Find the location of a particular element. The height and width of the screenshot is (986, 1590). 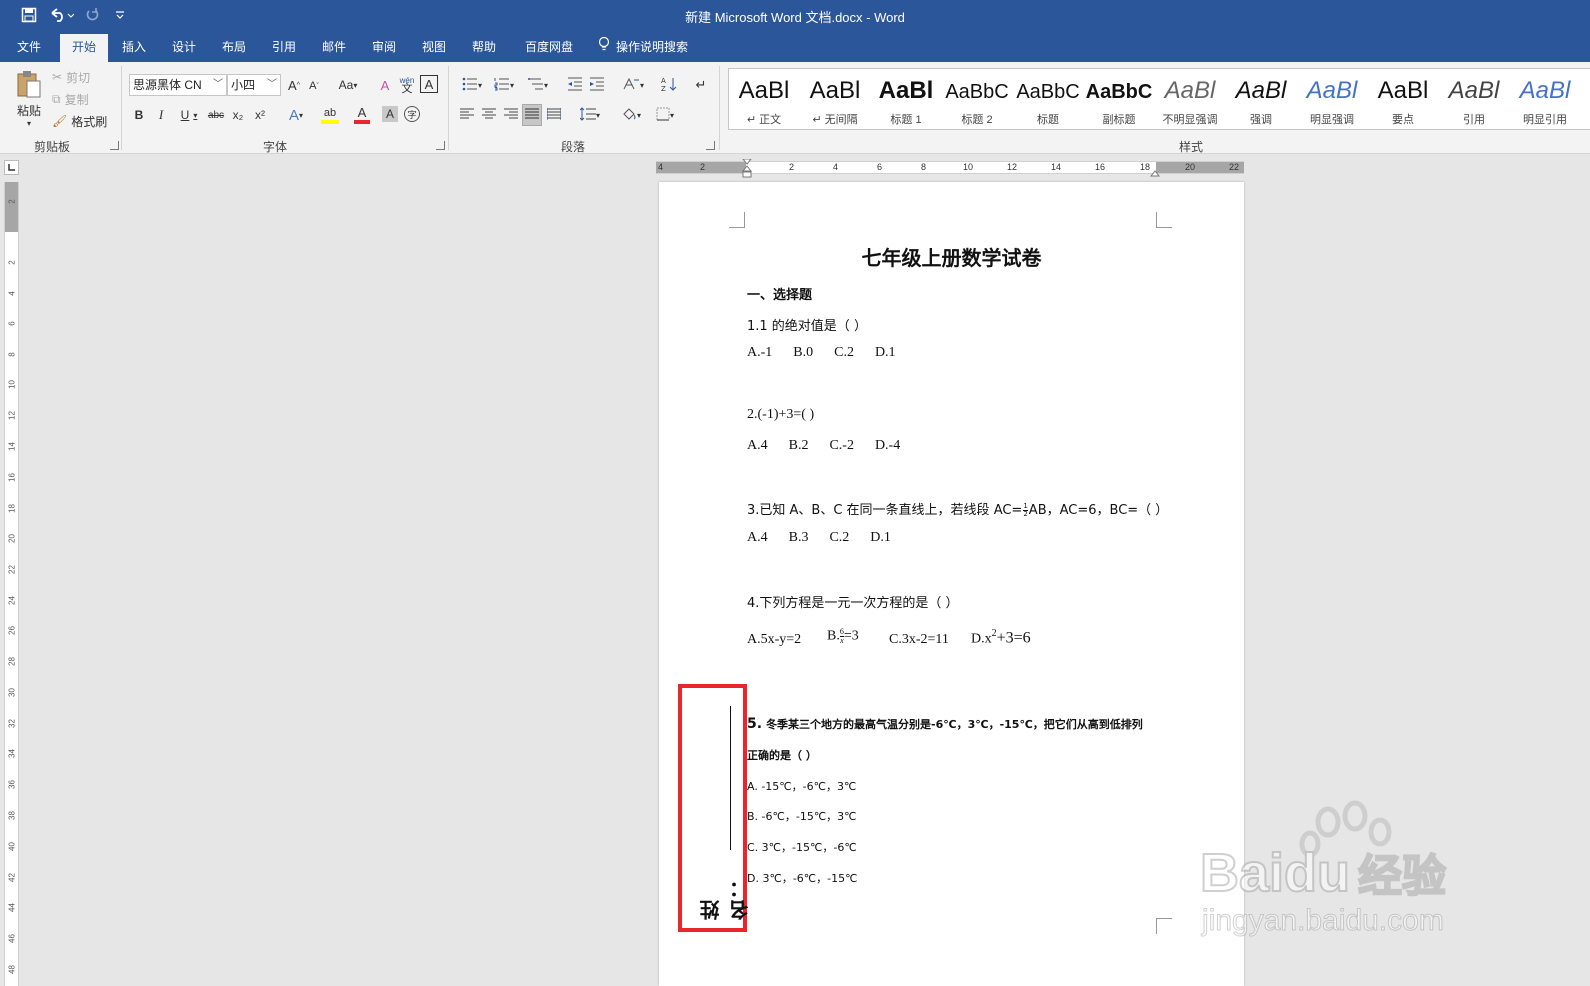

ruler-tick: 2 is located at coordinates (12, 262).